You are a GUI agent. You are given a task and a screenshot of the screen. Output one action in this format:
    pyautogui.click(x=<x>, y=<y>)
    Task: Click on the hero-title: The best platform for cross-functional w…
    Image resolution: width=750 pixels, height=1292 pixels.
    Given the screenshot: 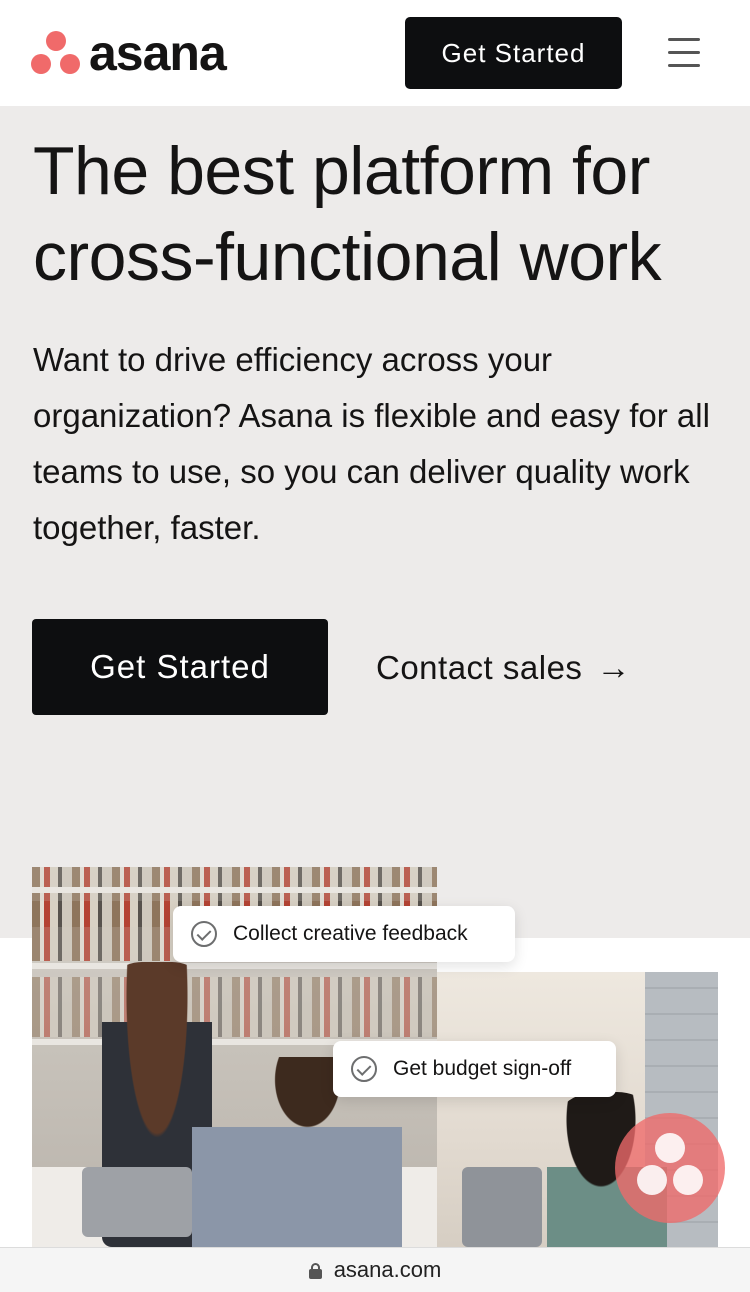 What is the action you would take?
    pyautogui.click(x=378, y=214)
    